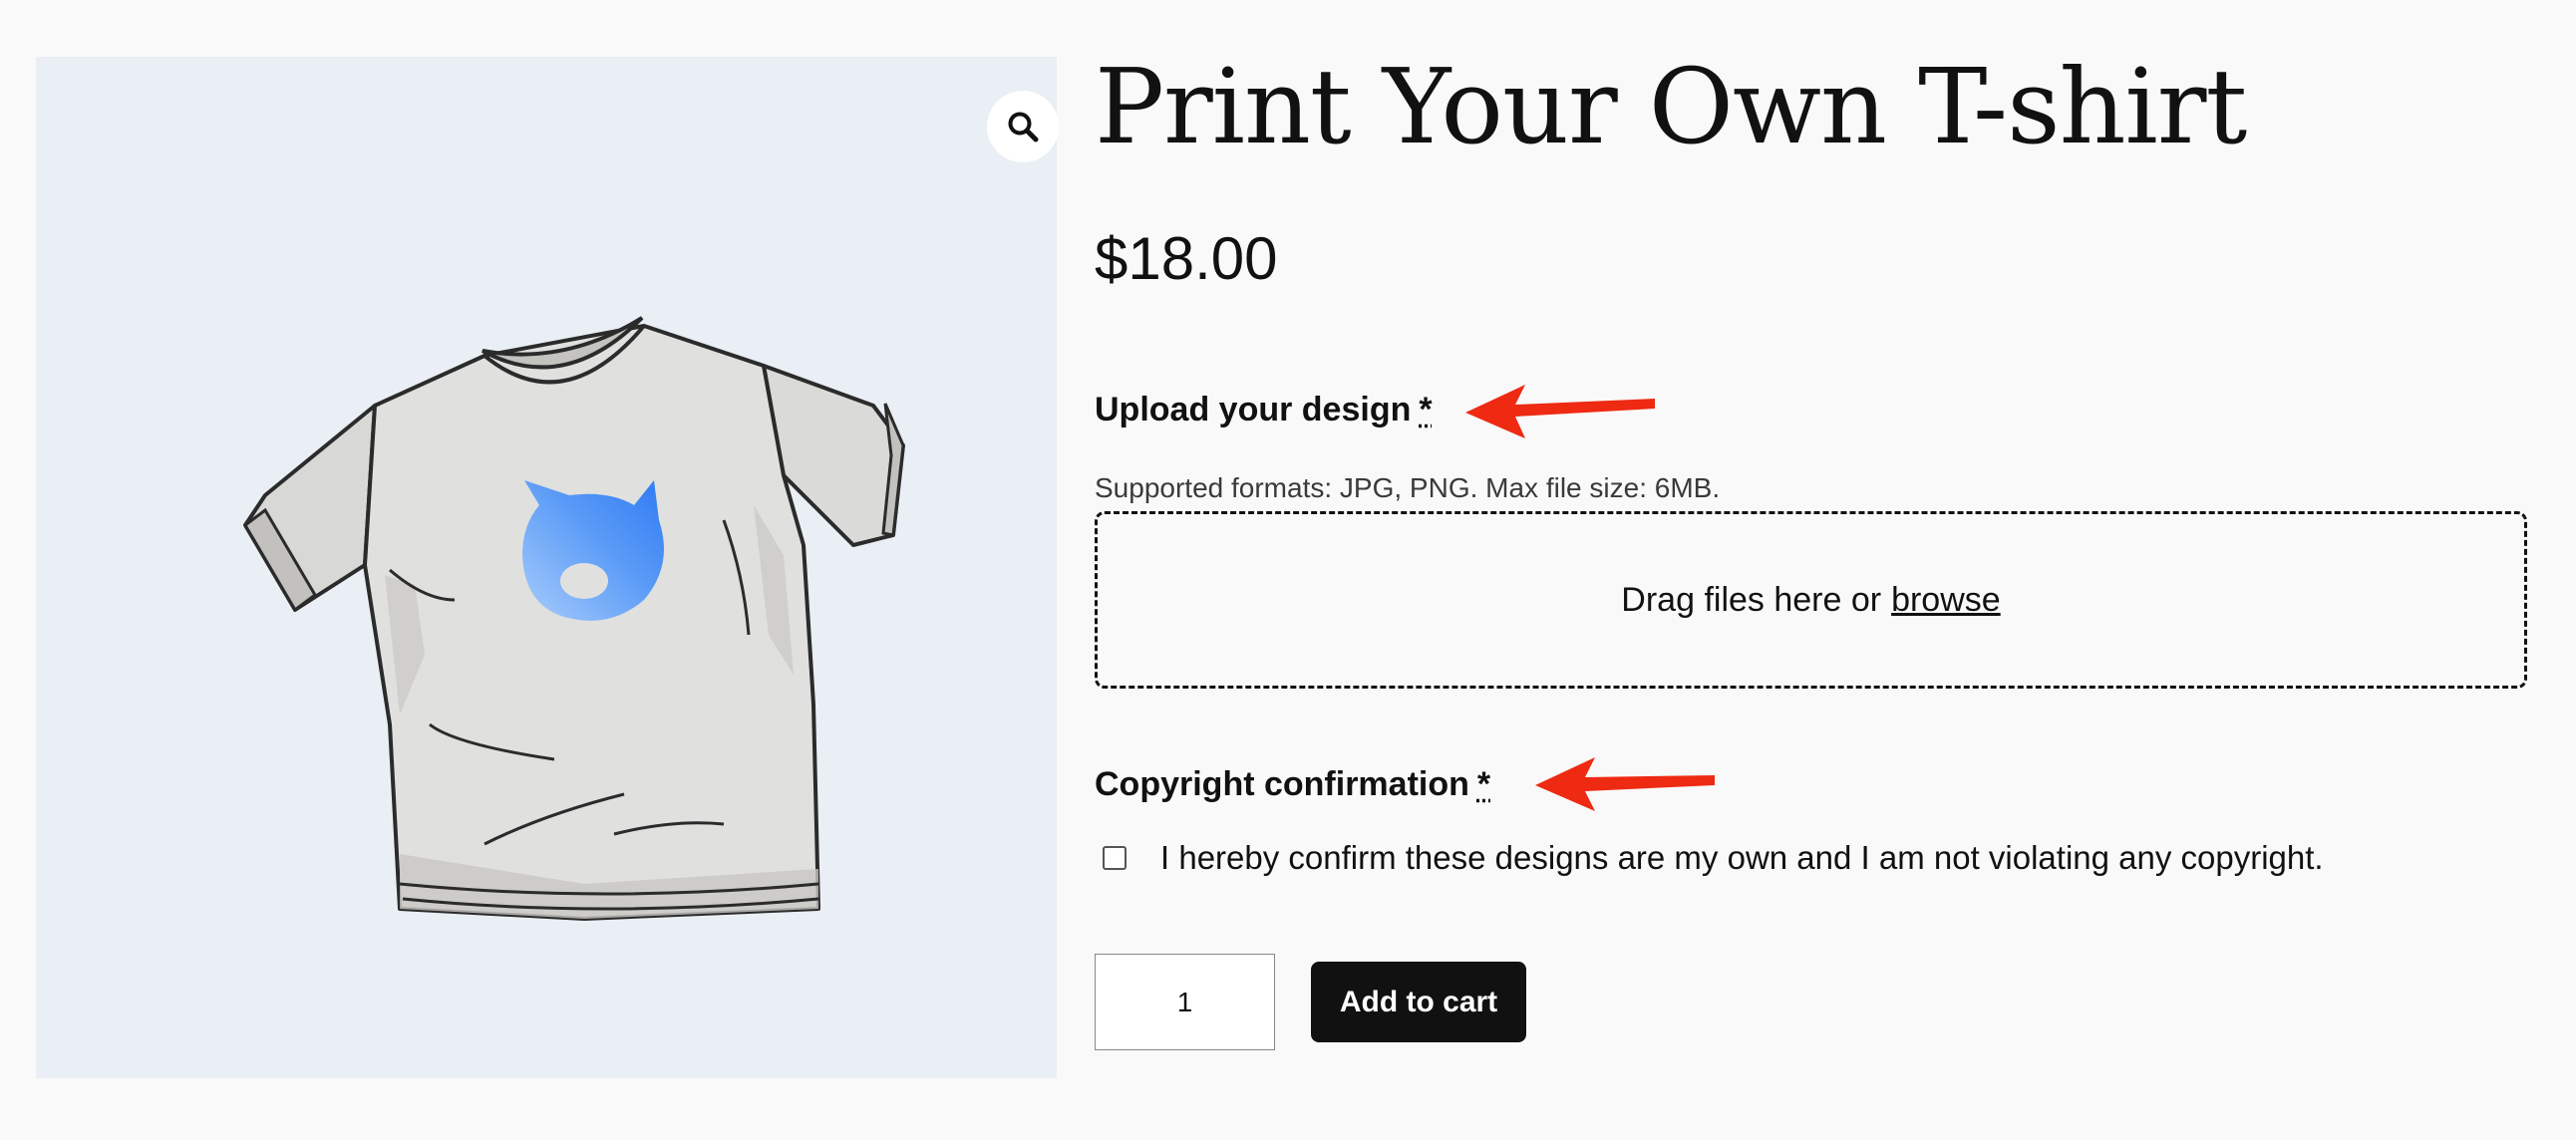  I want to click on copyright-label-text: Copyright confirmation, so click(1282, 784).